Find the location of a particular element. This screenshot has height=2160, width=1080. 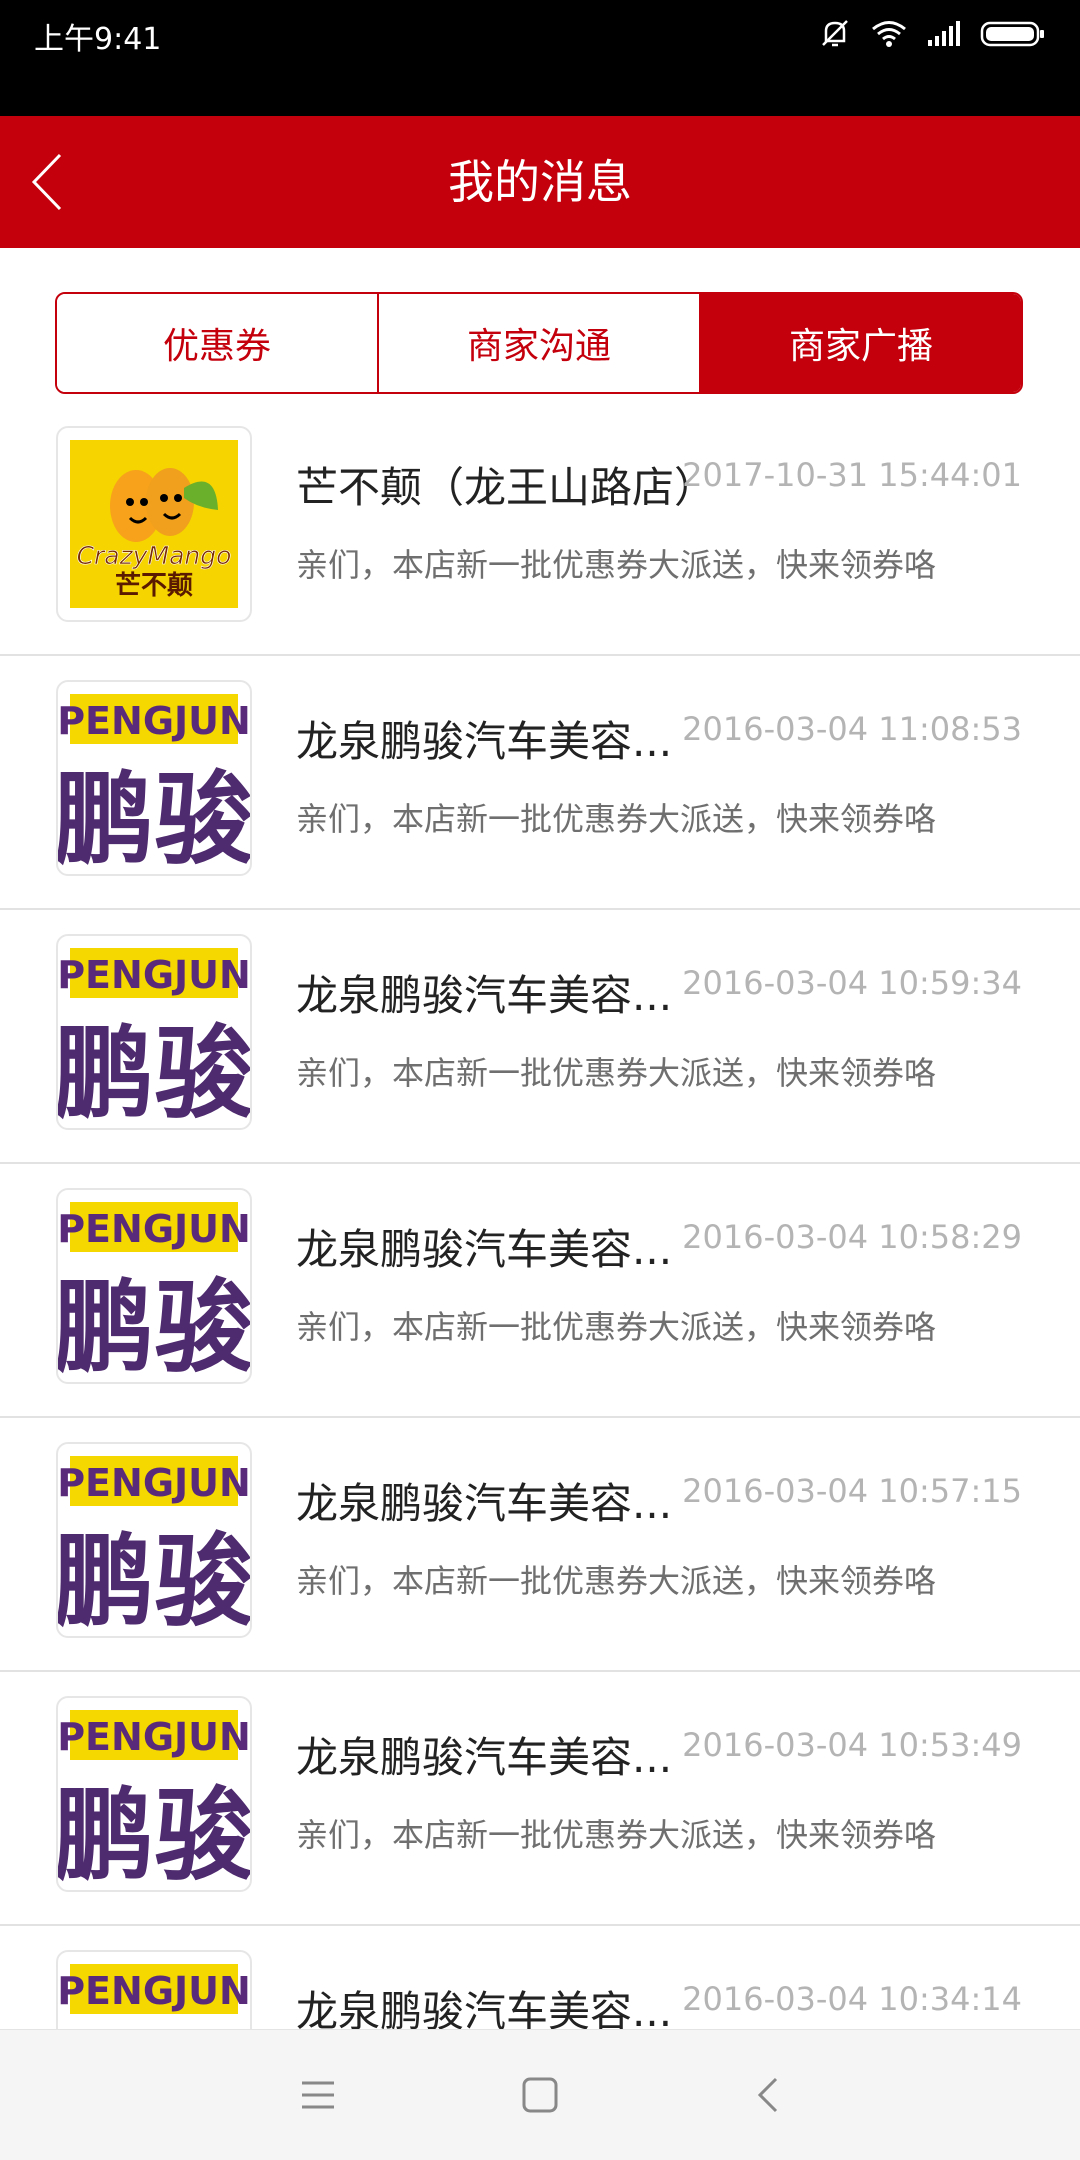

signal-icon is located at coordinates (944, 33).